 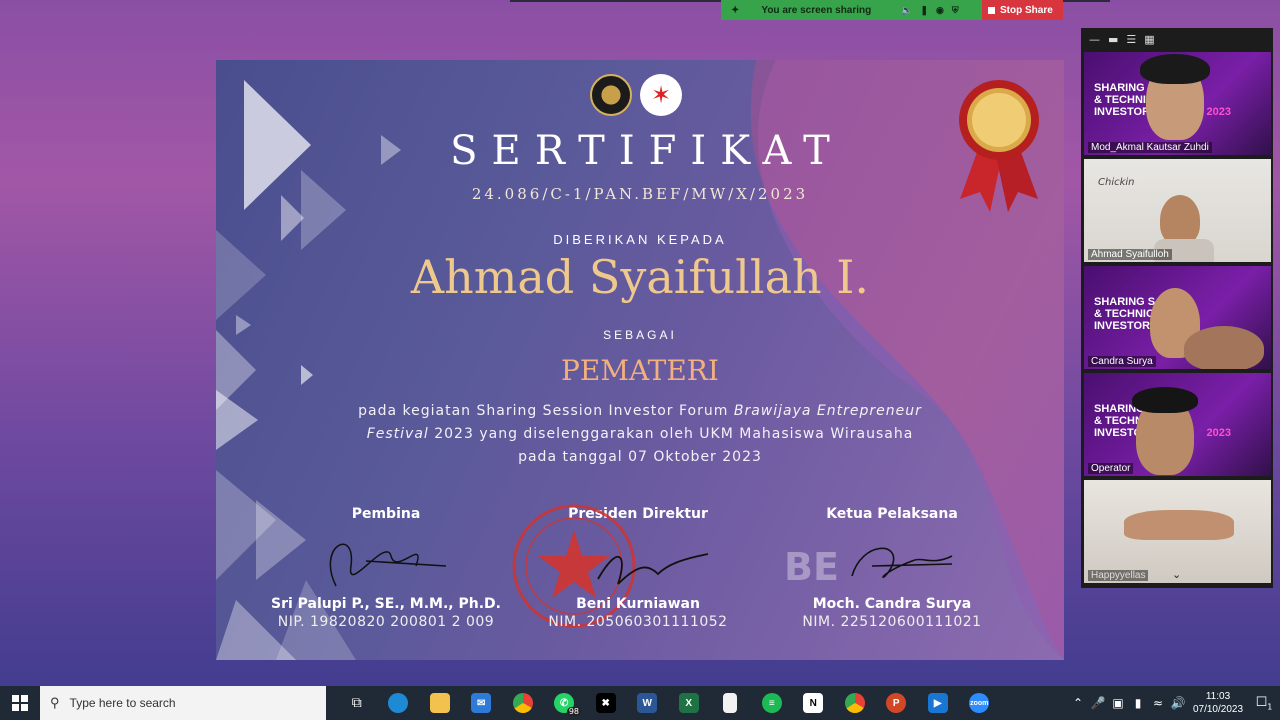 What do you see at coordinates (1113, 39) in the screenshot?
I see `gallery-view-icon: ▬` at bounding box center [1113, 39].